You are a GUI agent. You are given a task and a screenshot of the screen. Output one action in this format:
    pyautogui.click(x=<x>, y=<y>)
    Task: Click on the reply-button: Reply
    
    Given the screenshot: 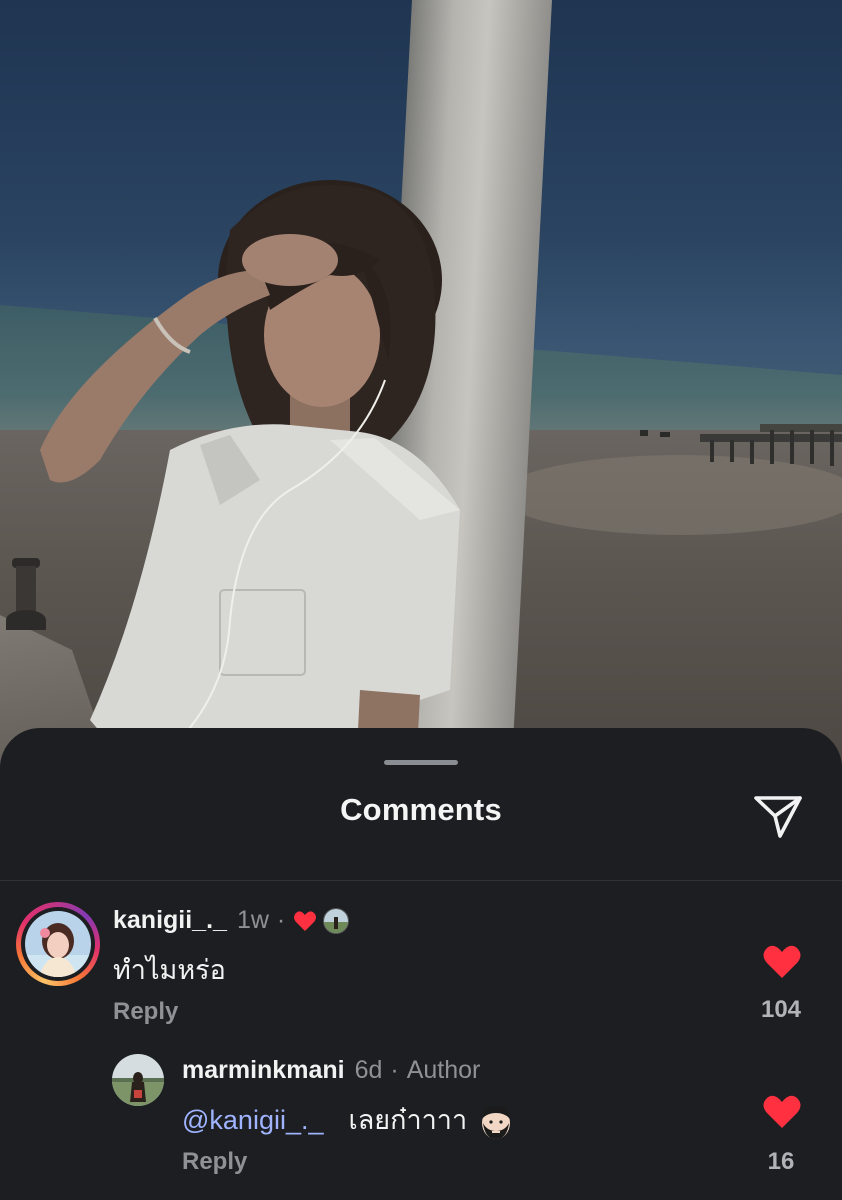 What is the action you would take?
    pyautogui.click(x=214, y=1162)
    